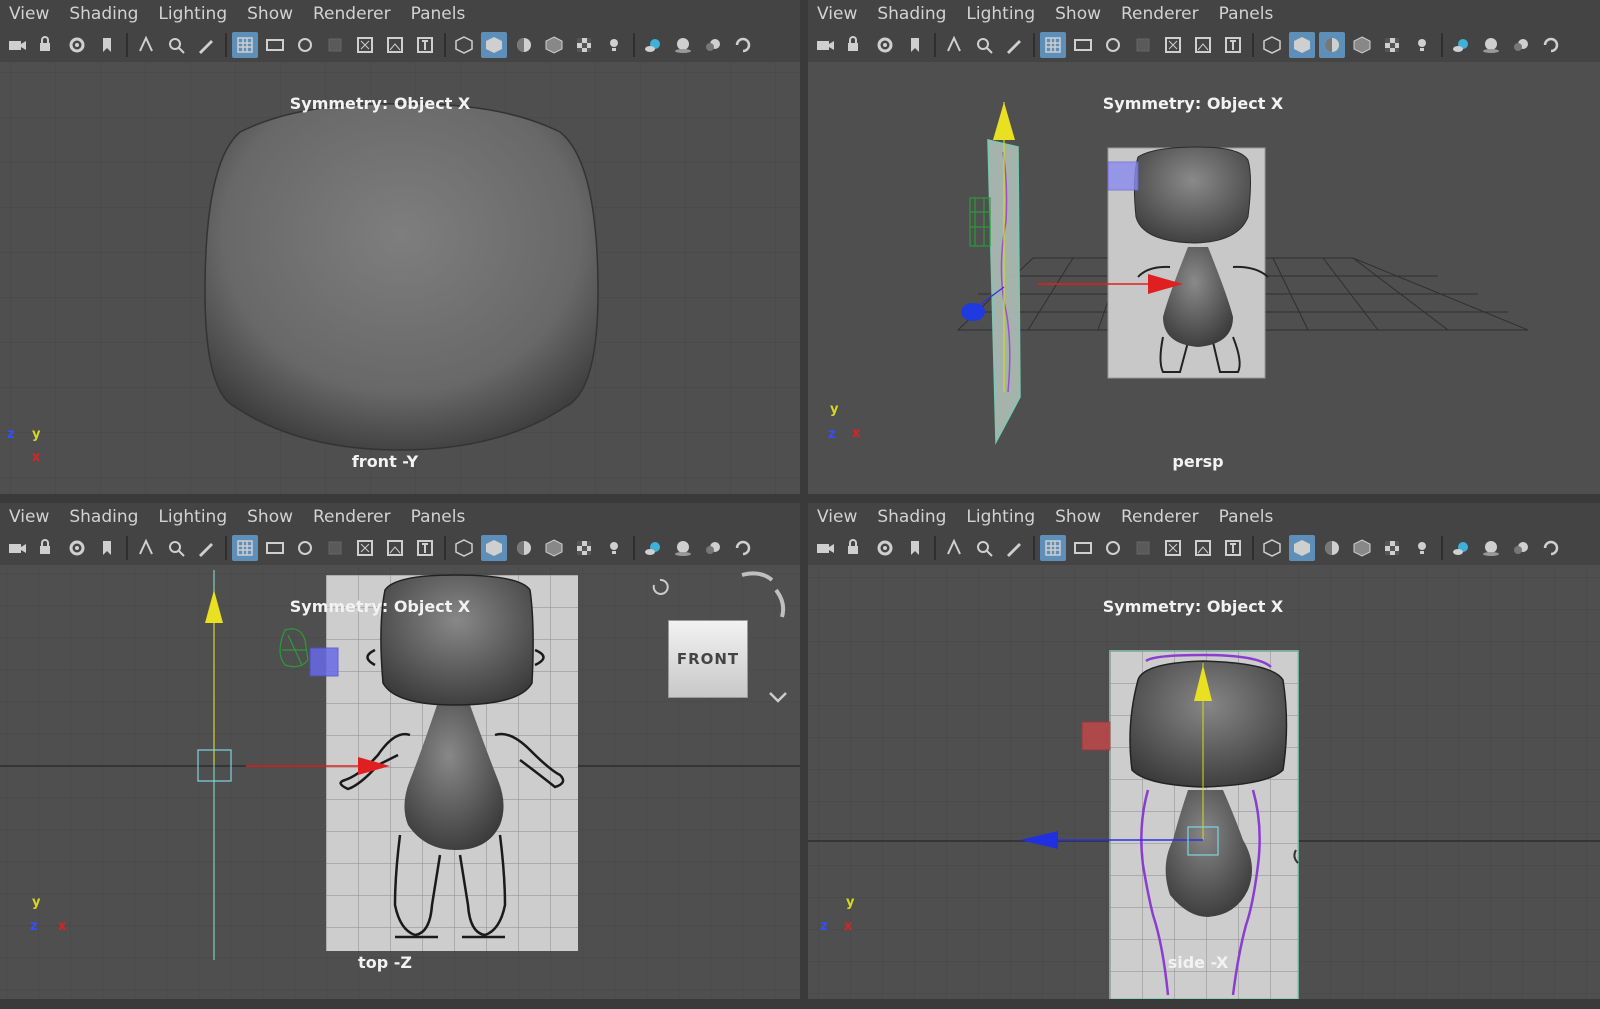  What do you see at coordinates (1302, 548) in the screenshot?
I see `smooth-shade-icon` at bounding box center [1302, 548].